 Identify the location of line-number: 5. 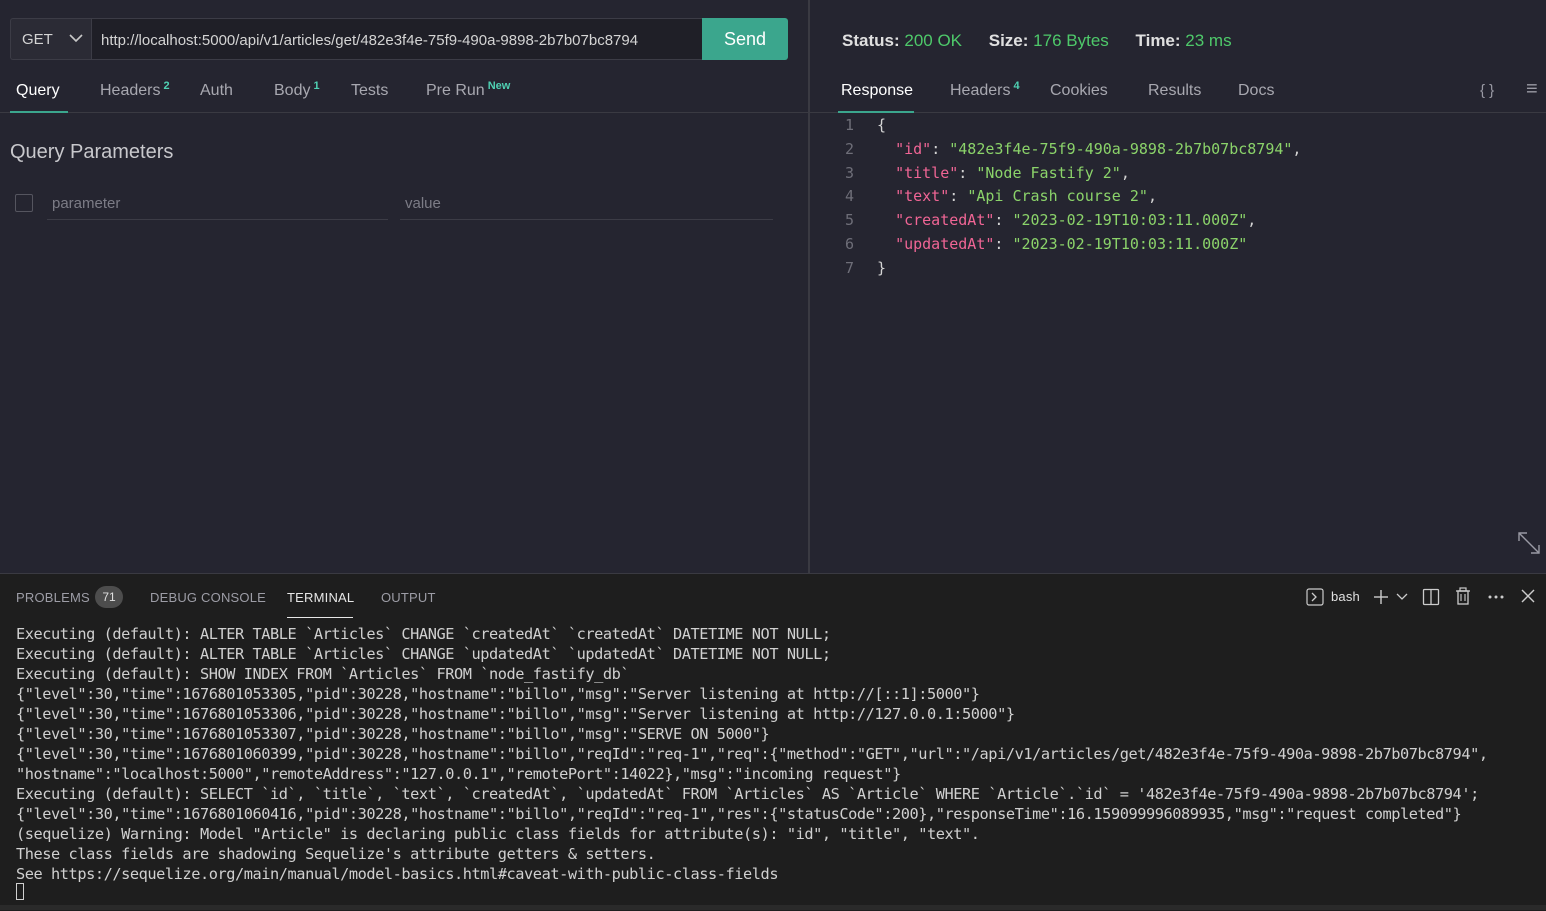
(849, 220).